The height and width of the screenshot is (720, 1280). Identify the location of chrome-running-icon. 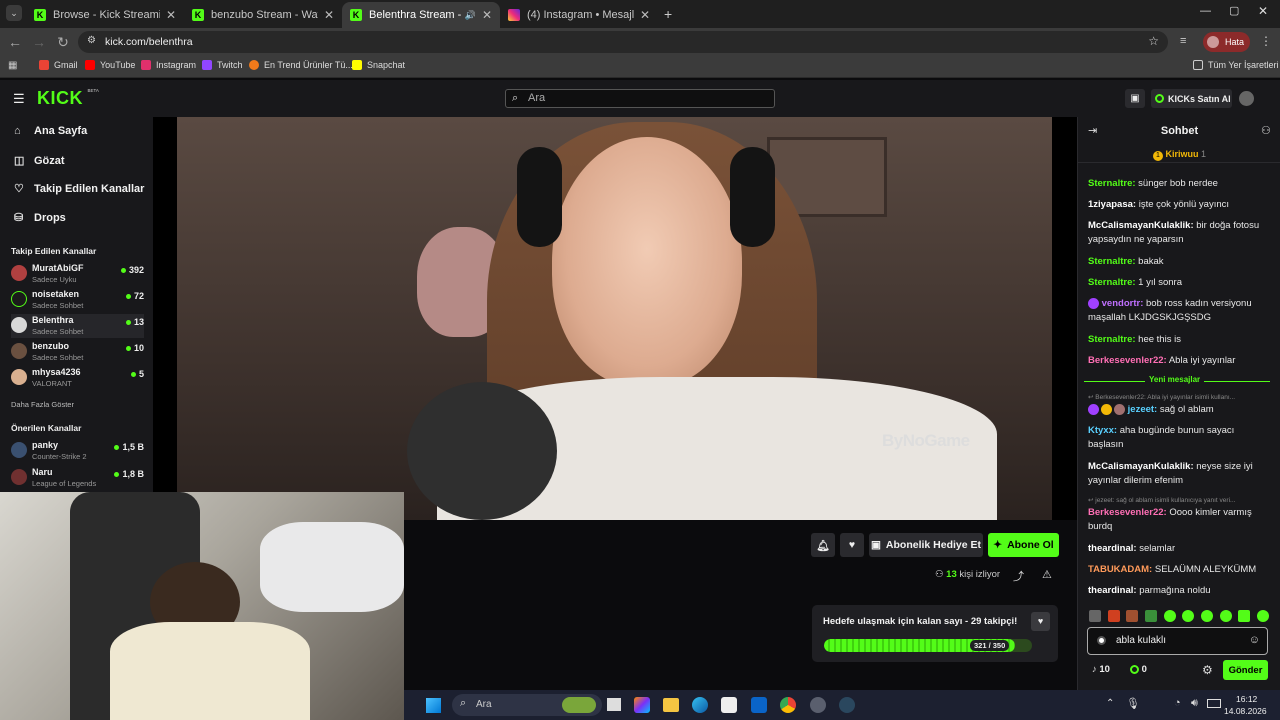
(818, 705).